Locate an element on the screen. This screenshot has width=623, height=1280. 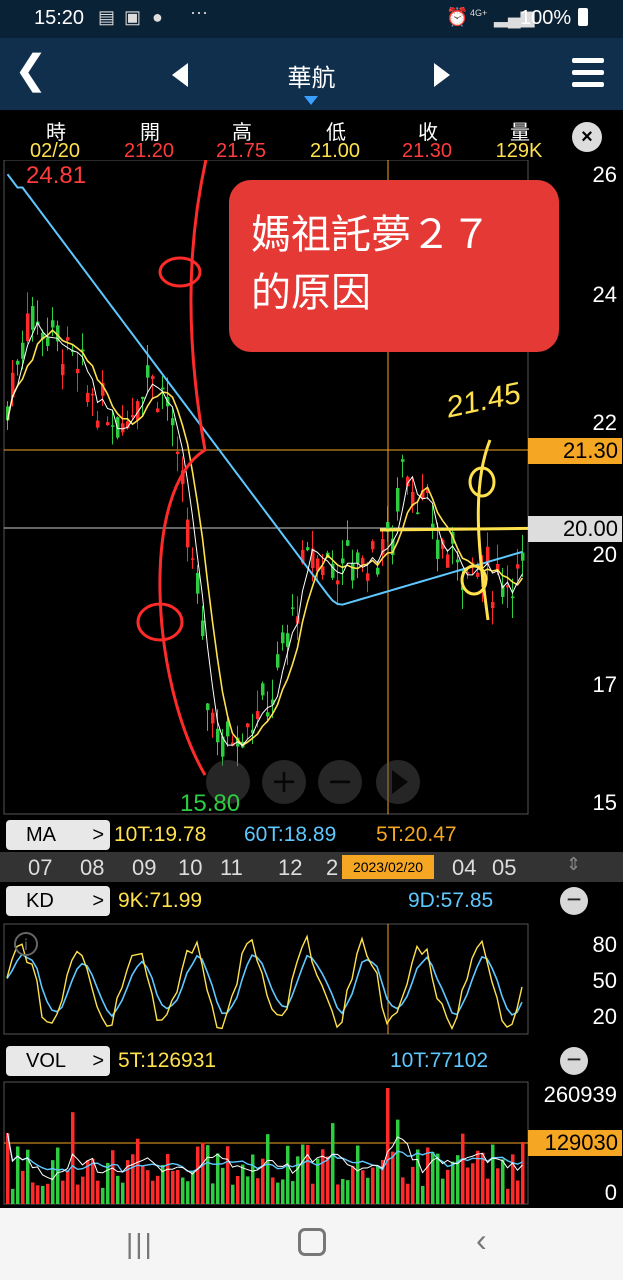
ma-button-label: MA is located at coordinates (41, 835).